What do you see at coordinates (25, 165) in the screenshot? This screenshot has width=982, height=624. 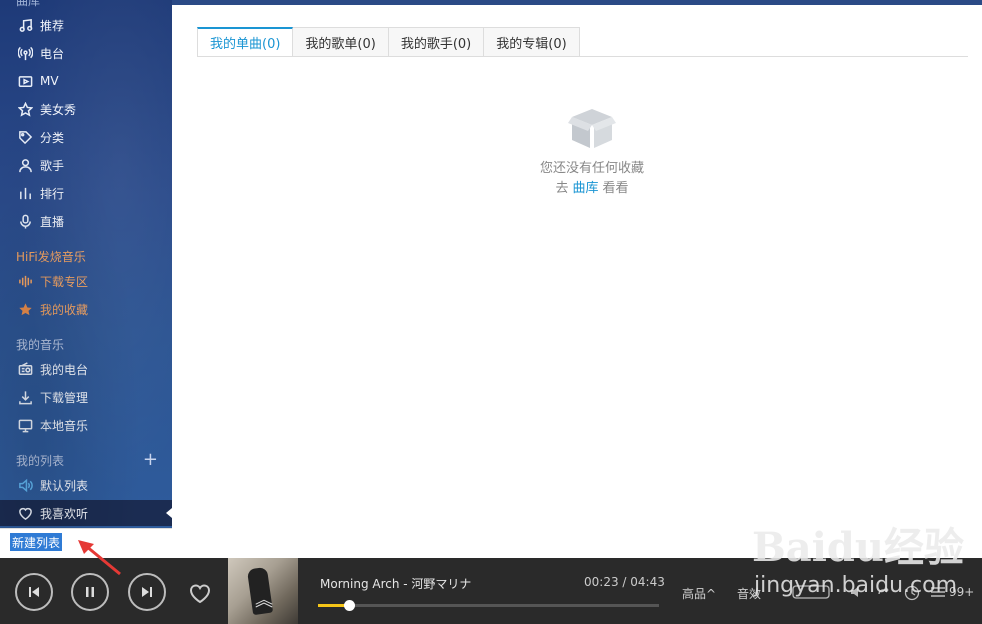 I see `person-icon` at bounding box center [25, 165].